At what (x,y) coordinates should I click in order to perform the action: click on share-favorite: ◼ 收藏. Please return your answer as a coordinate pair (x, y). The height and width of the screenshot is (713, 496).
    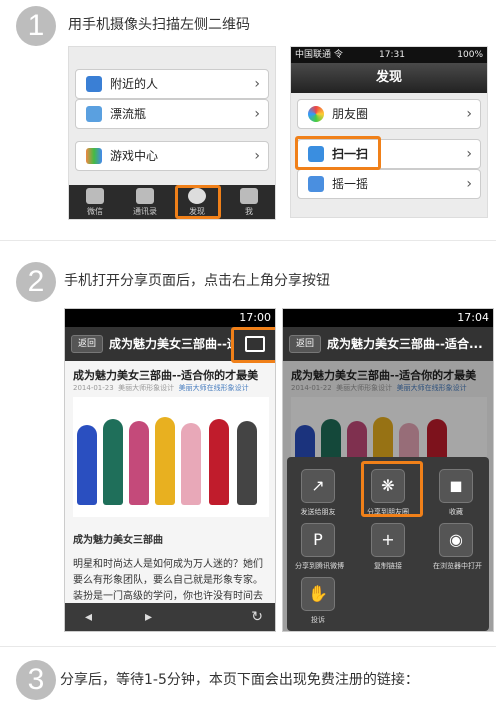
    Looking at the image, I should click on (456, 493).